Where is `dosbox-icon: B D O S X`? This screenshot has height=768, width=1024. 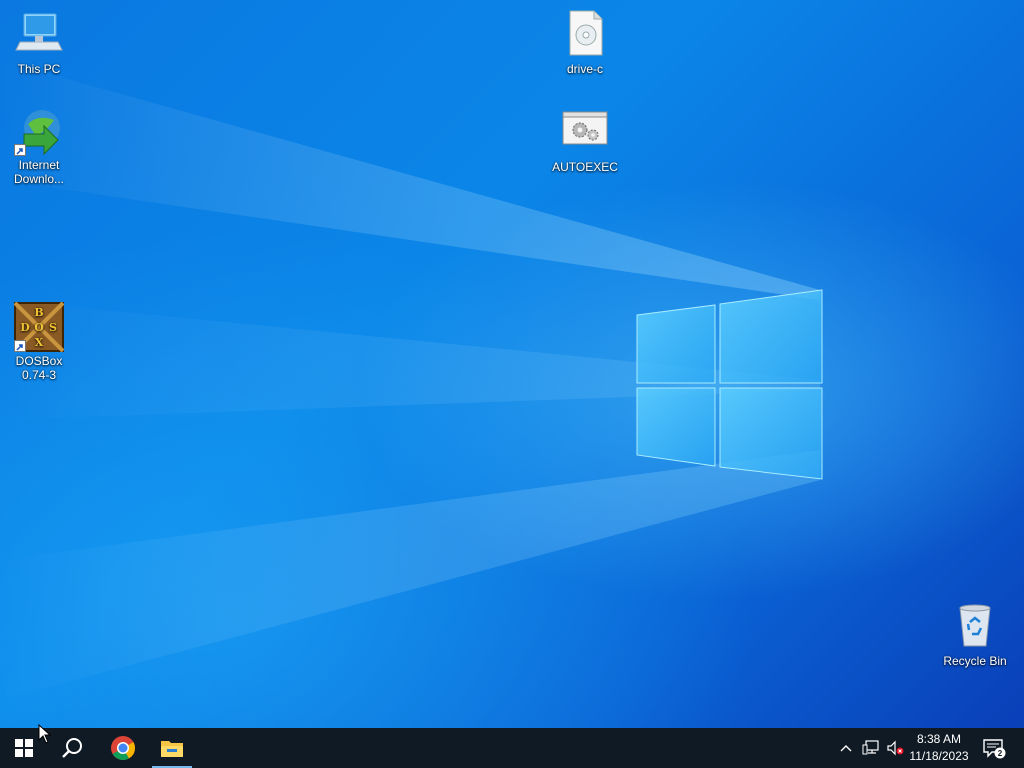 dosbox-icon: B D O S X is located at coordinates (39, 327).